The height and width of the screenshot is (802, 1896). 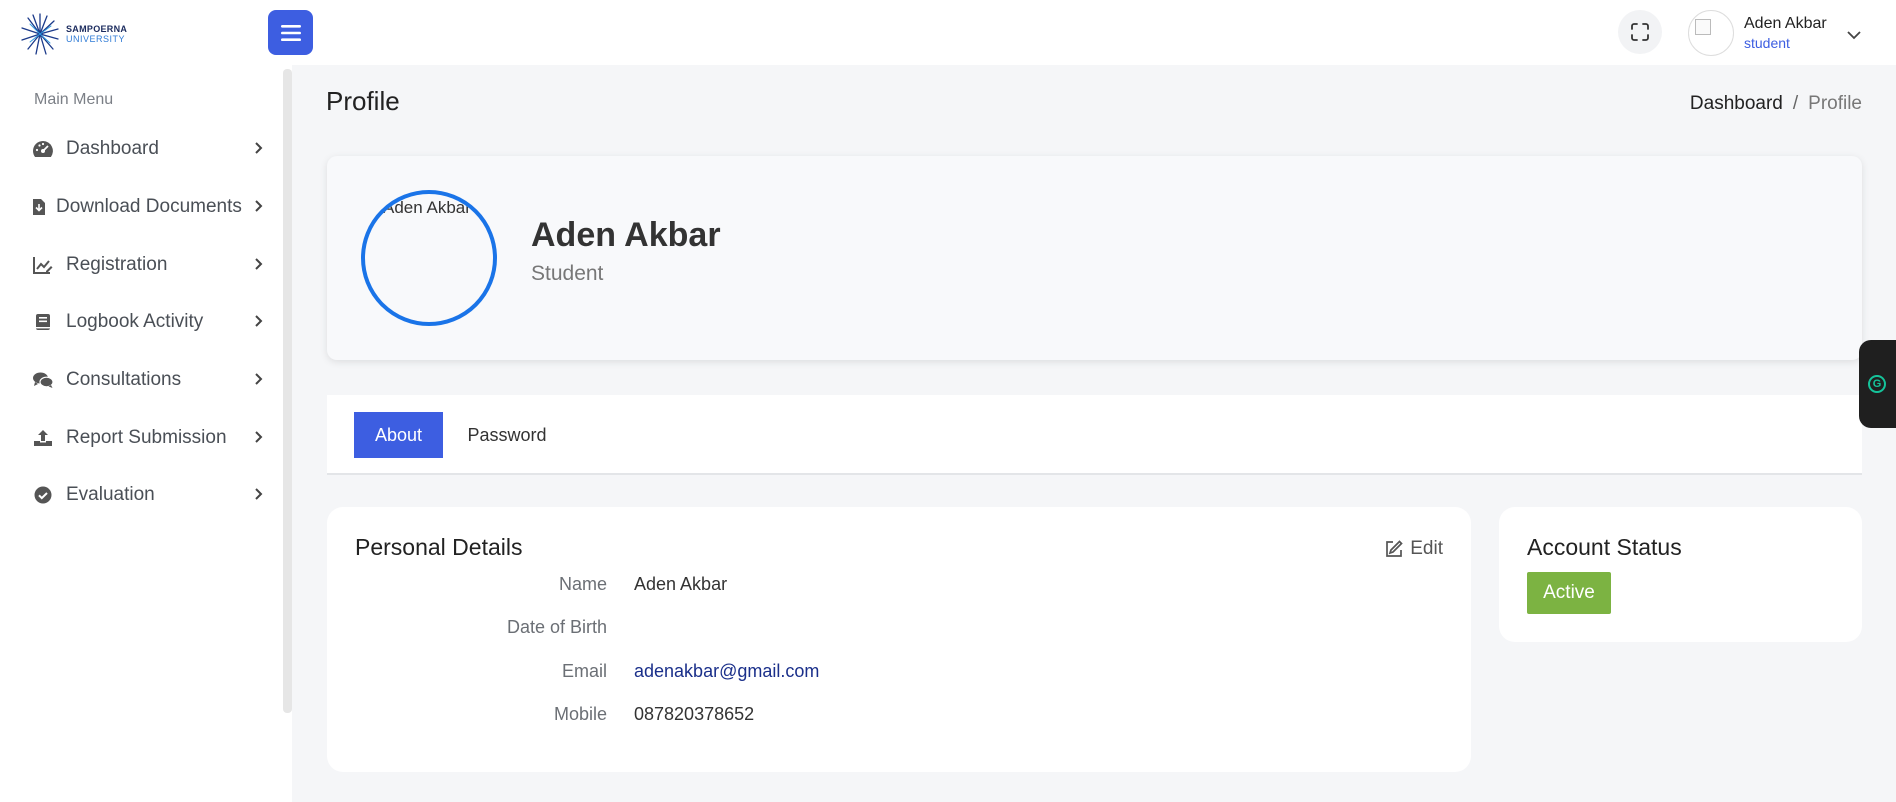 What do you see at coordinates (43, 495) in the screenshot?
I see `check-circle-icon` at bounding box center [43, 495].